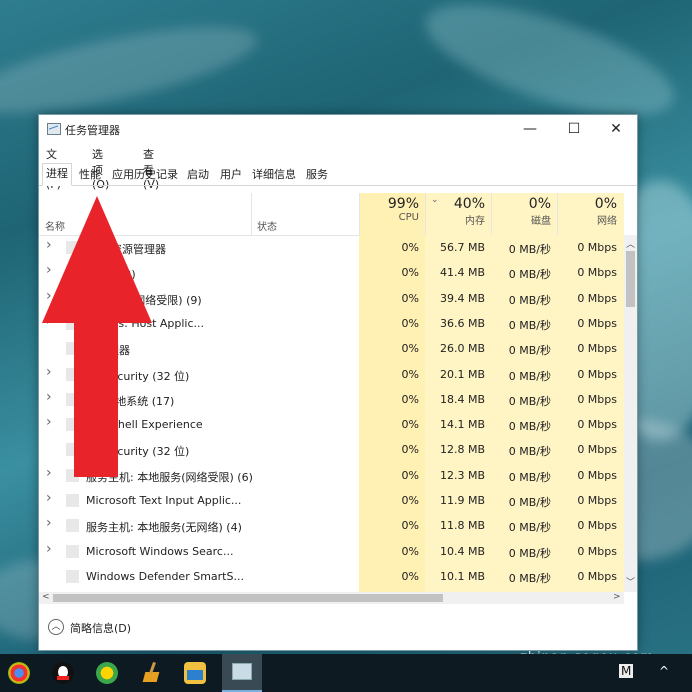 The height and width of the screenshot is (692, 692). Describe the element at coordinates (346, 673) in the screenshot. I see `taskbar: M ^` at that location.